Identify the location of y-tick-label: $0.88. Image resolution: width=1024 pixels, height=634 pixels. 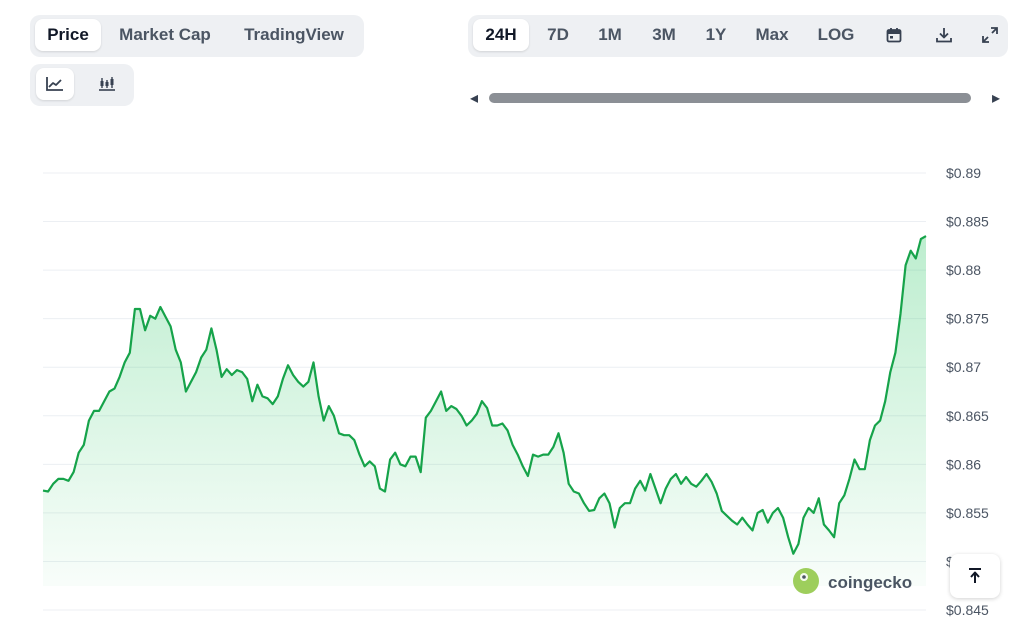
(963, 270).